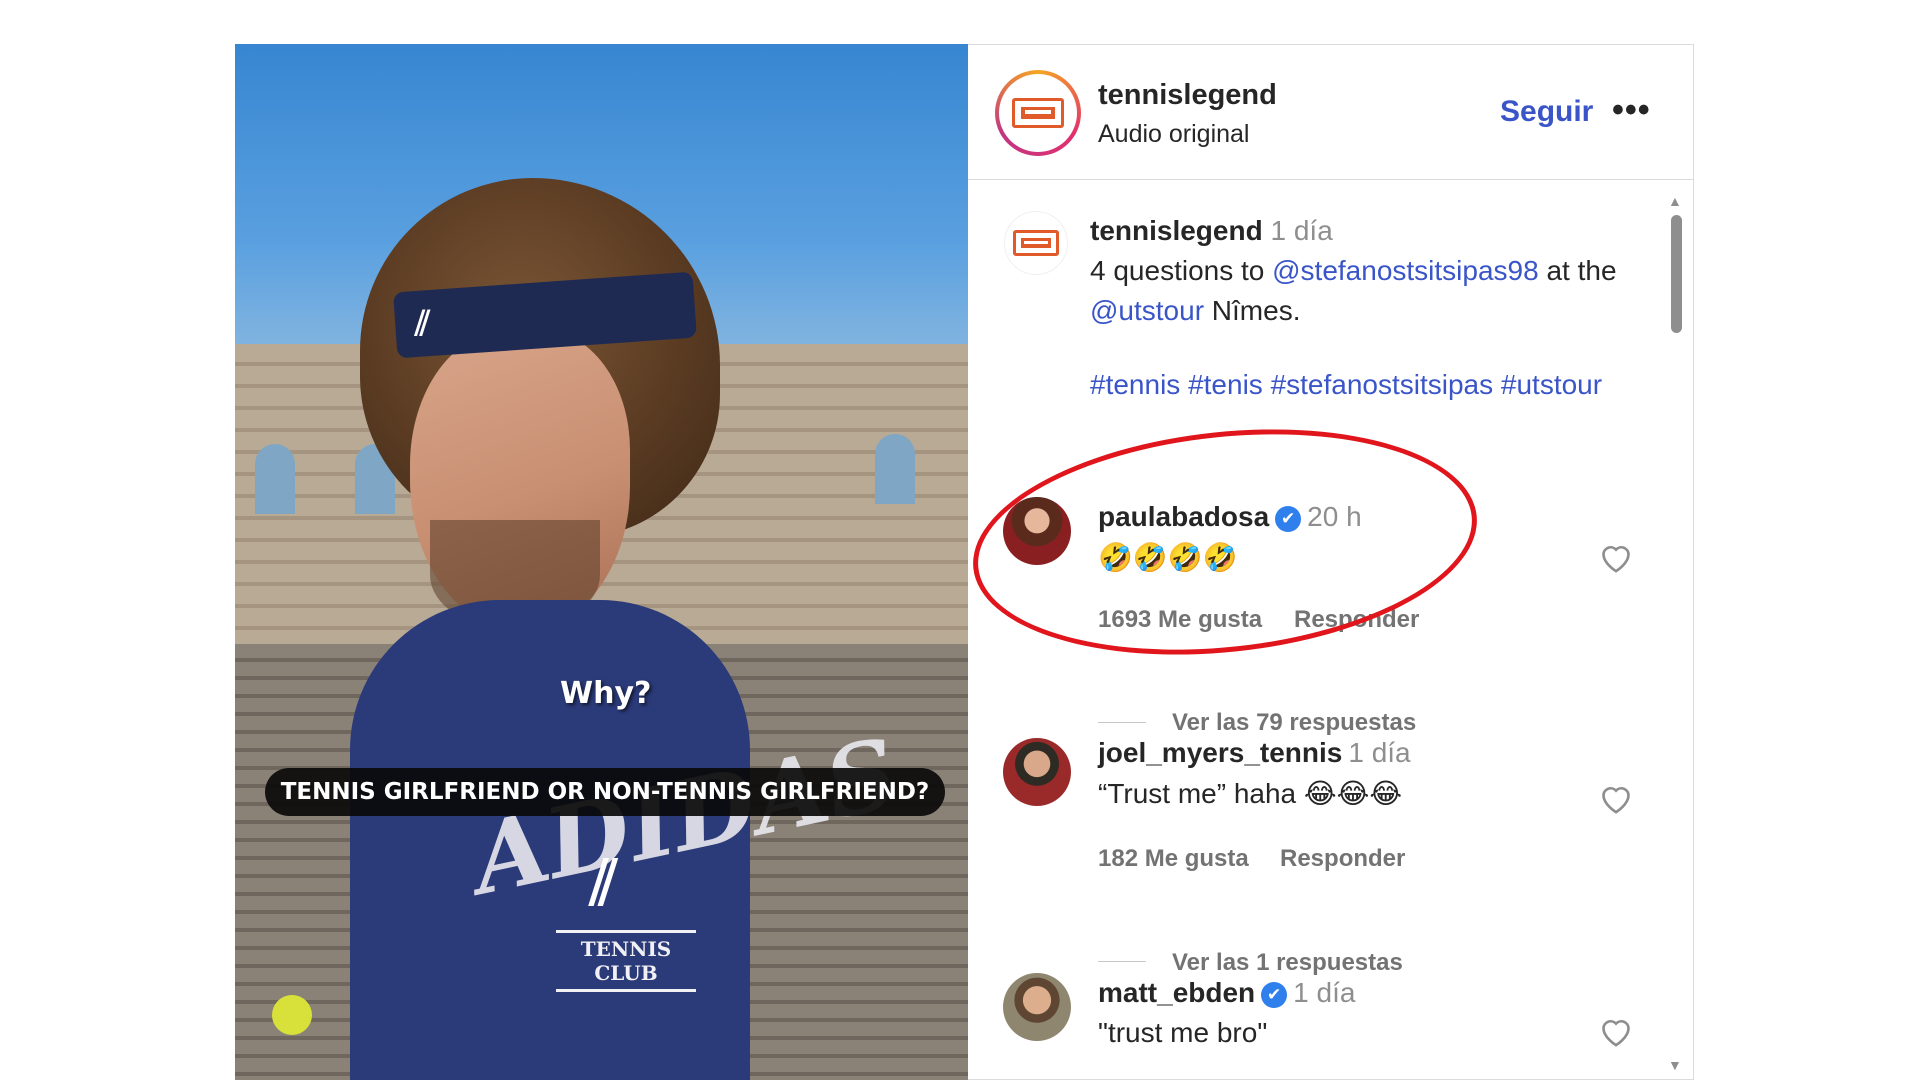 The width and height of the screenshot is (1920, 1080). What do you see at coordinates (1301, 230) in the screenshot?
I see `caption-time: 1 día` at bounding box center [1301, 230].